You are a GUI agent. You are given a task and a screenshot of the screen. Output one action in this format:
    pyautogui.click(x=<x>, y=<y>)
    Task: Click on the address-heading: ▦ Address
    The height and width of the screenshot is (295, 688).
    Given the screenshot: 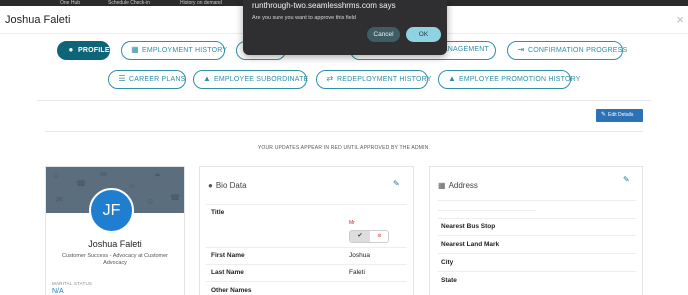 What is the action you would take?
    pyautogui.click(x=458, y=185)
    